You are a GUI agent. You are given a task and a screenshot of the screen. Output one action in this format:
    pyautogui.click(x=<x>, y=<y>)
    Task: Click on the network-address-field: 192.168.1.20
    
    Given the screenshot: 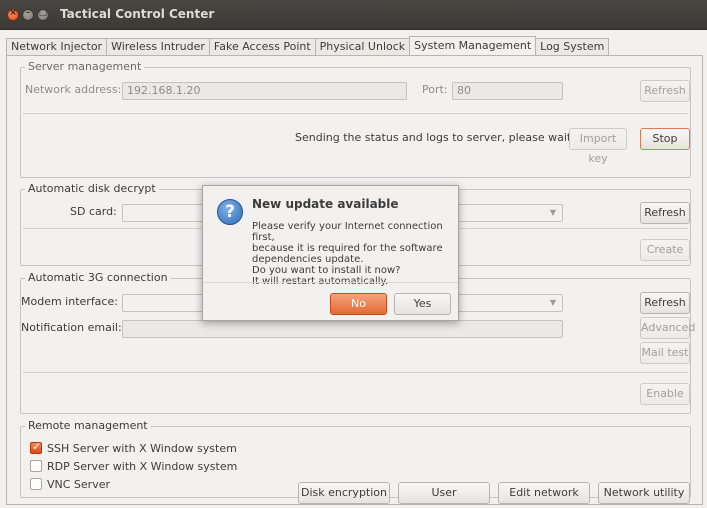 What is the action you would take?
    pyautogui.click(x=264, y=91)
    